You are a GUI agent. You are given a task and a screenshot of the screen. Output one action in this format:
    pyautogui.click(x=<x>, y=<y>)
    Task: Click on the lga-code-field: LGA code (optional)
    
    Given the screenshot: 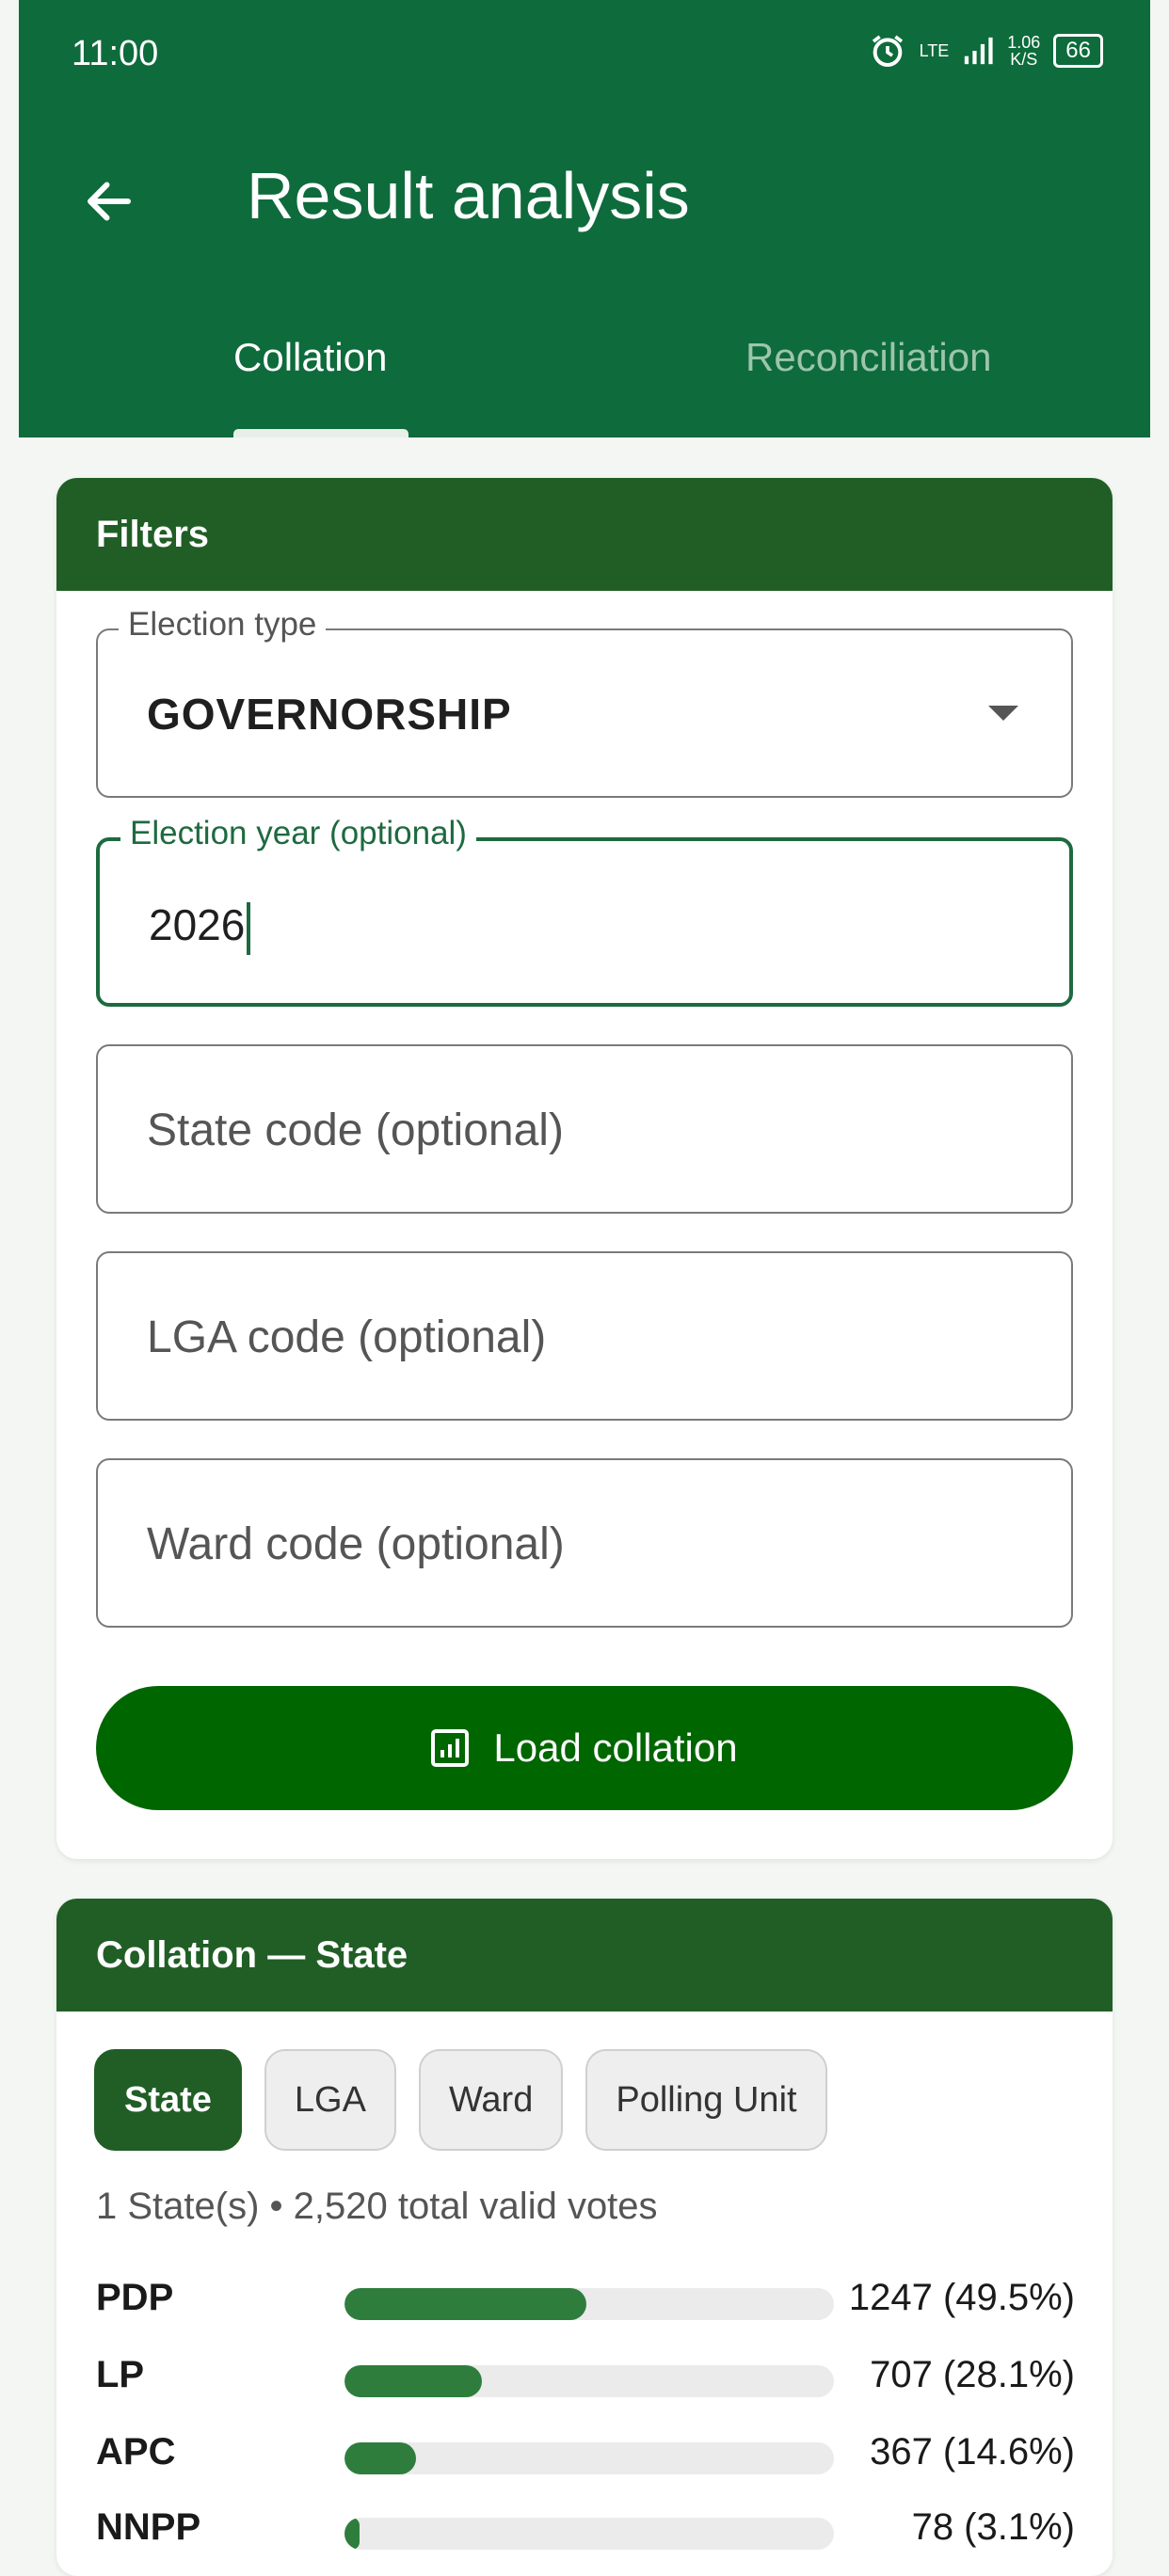 What is the action you would take?
    pyautogui.click(x=584, y=1336)
    